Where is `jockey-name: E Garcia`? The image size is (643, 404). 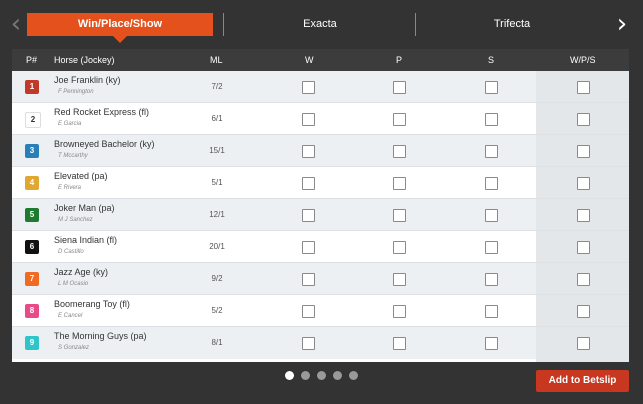
jockey-name: E Garcia is located at coordinates (70, 124).